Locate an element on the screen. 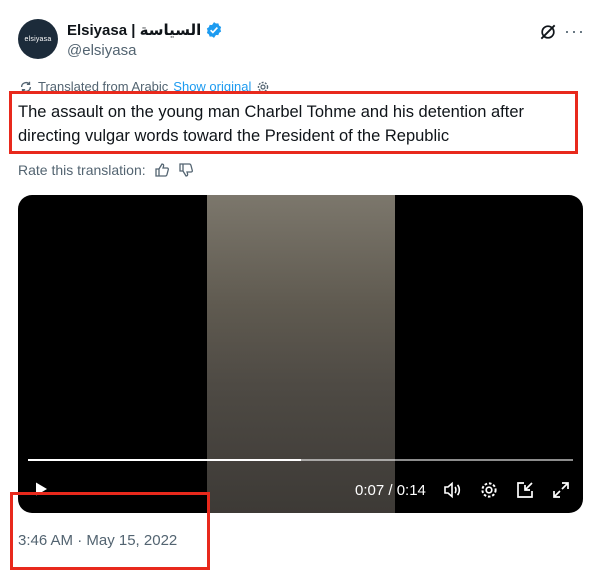  highlight-box-text is located at coordinates (293, 122).